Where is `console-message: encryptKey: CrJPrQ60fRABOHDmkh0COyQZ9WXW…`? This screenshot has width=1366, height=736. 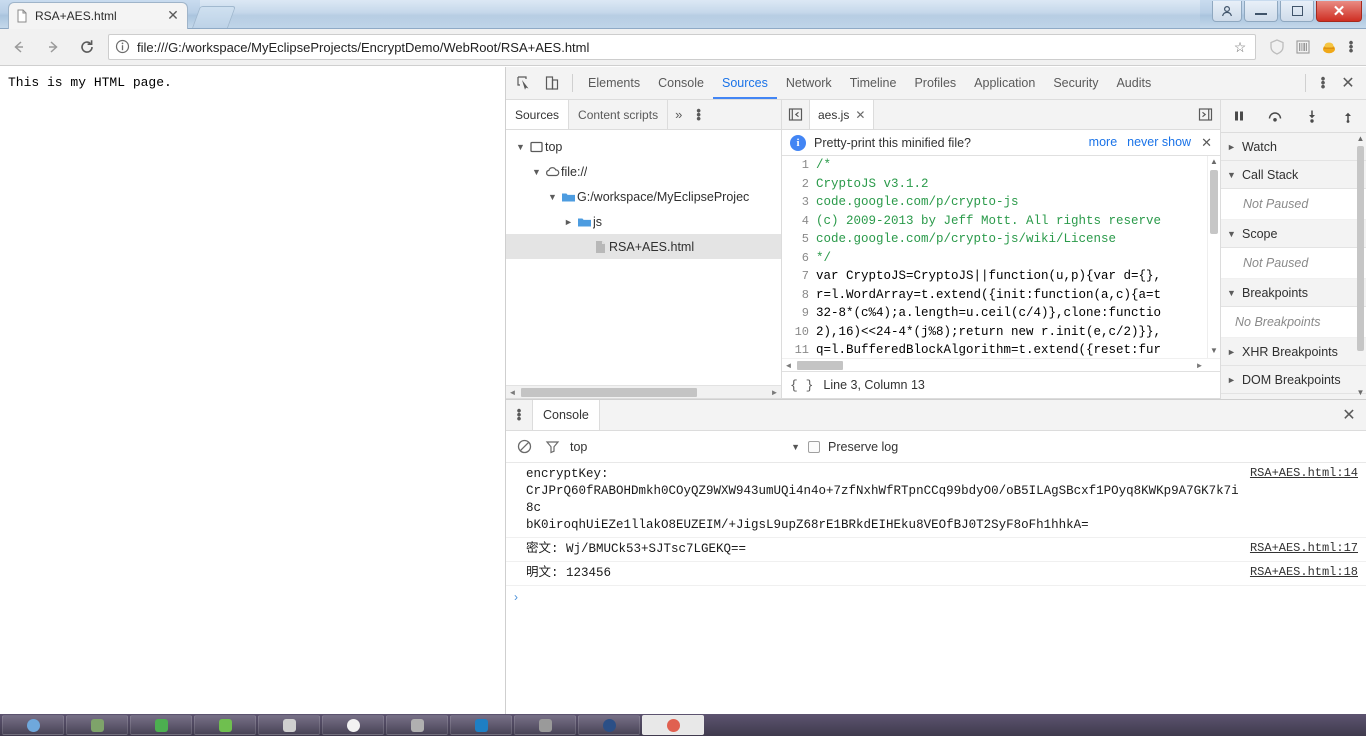
console-message: encryptKey: CrJPrQ60fRABOHDmkh0COyQZ9WXW… is located at coordinates (936, 500).